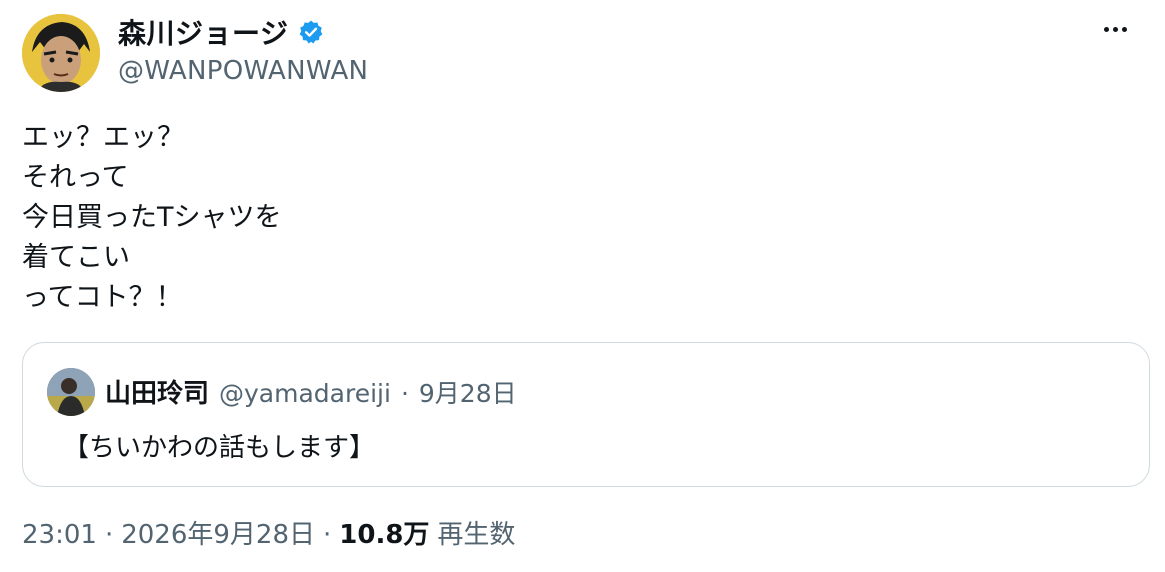  I want to click on author-name-row: 森川ジョージ, so click(221, 32).